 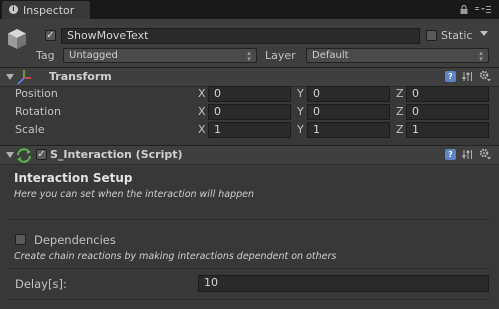 I want to click on rotation-x-field: 0, so click(x=249, y=112).